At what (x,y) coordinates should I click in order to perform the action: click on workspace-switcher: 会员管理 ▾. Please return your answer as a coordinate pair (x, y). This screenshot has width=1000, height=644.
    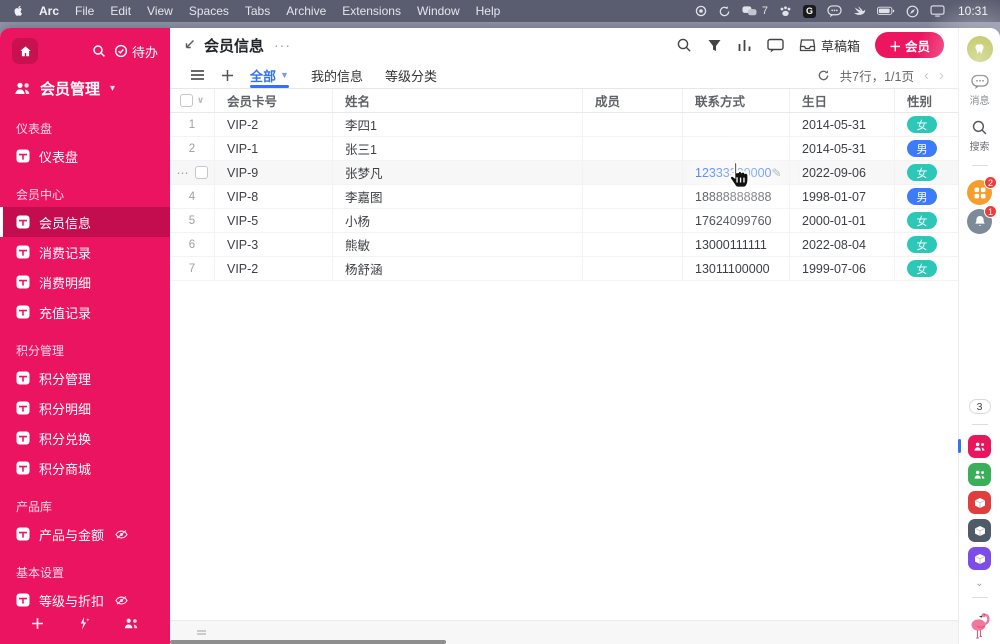
    Looking at the image, I should click on (85, 86).